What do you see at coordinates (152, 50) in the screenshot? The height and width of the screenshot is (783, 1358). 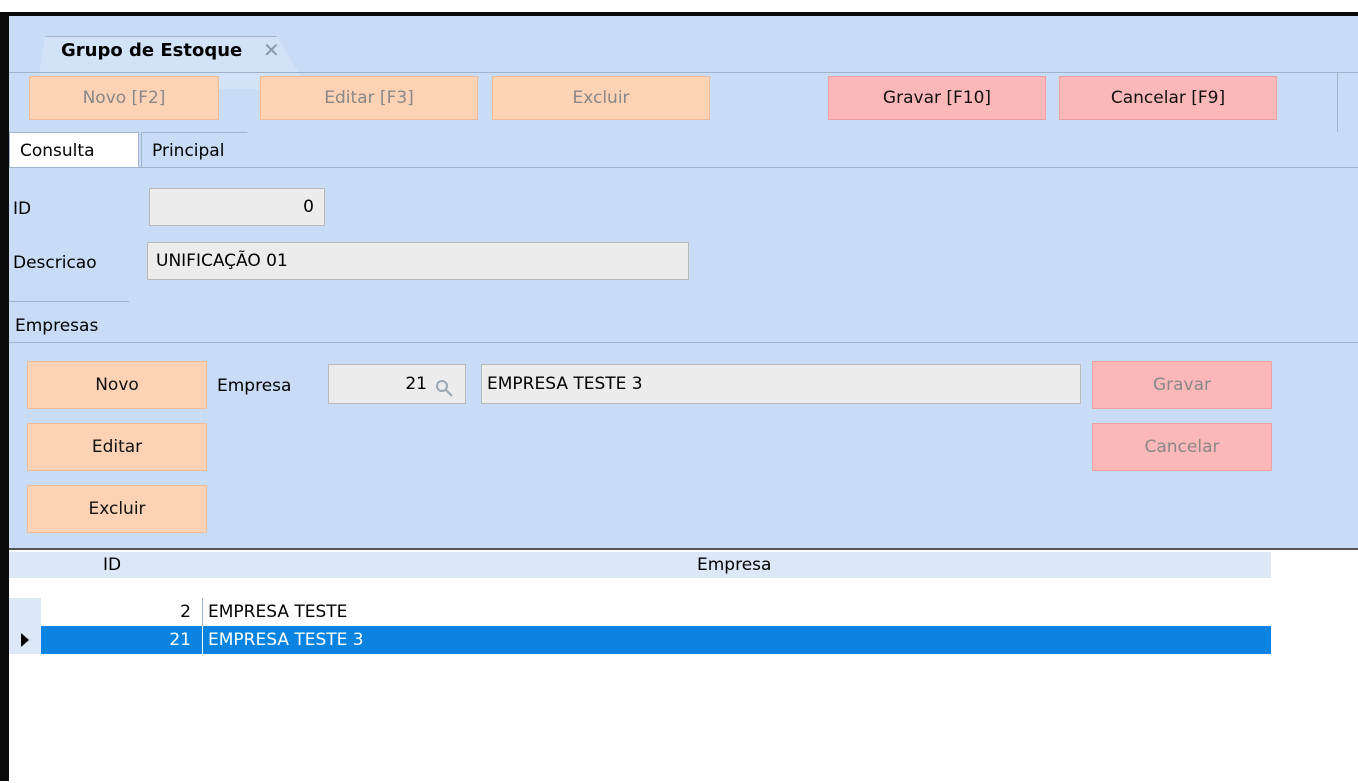 I see `document-tab-title: Grupo de Estoque` at bounding box center [152, 50].